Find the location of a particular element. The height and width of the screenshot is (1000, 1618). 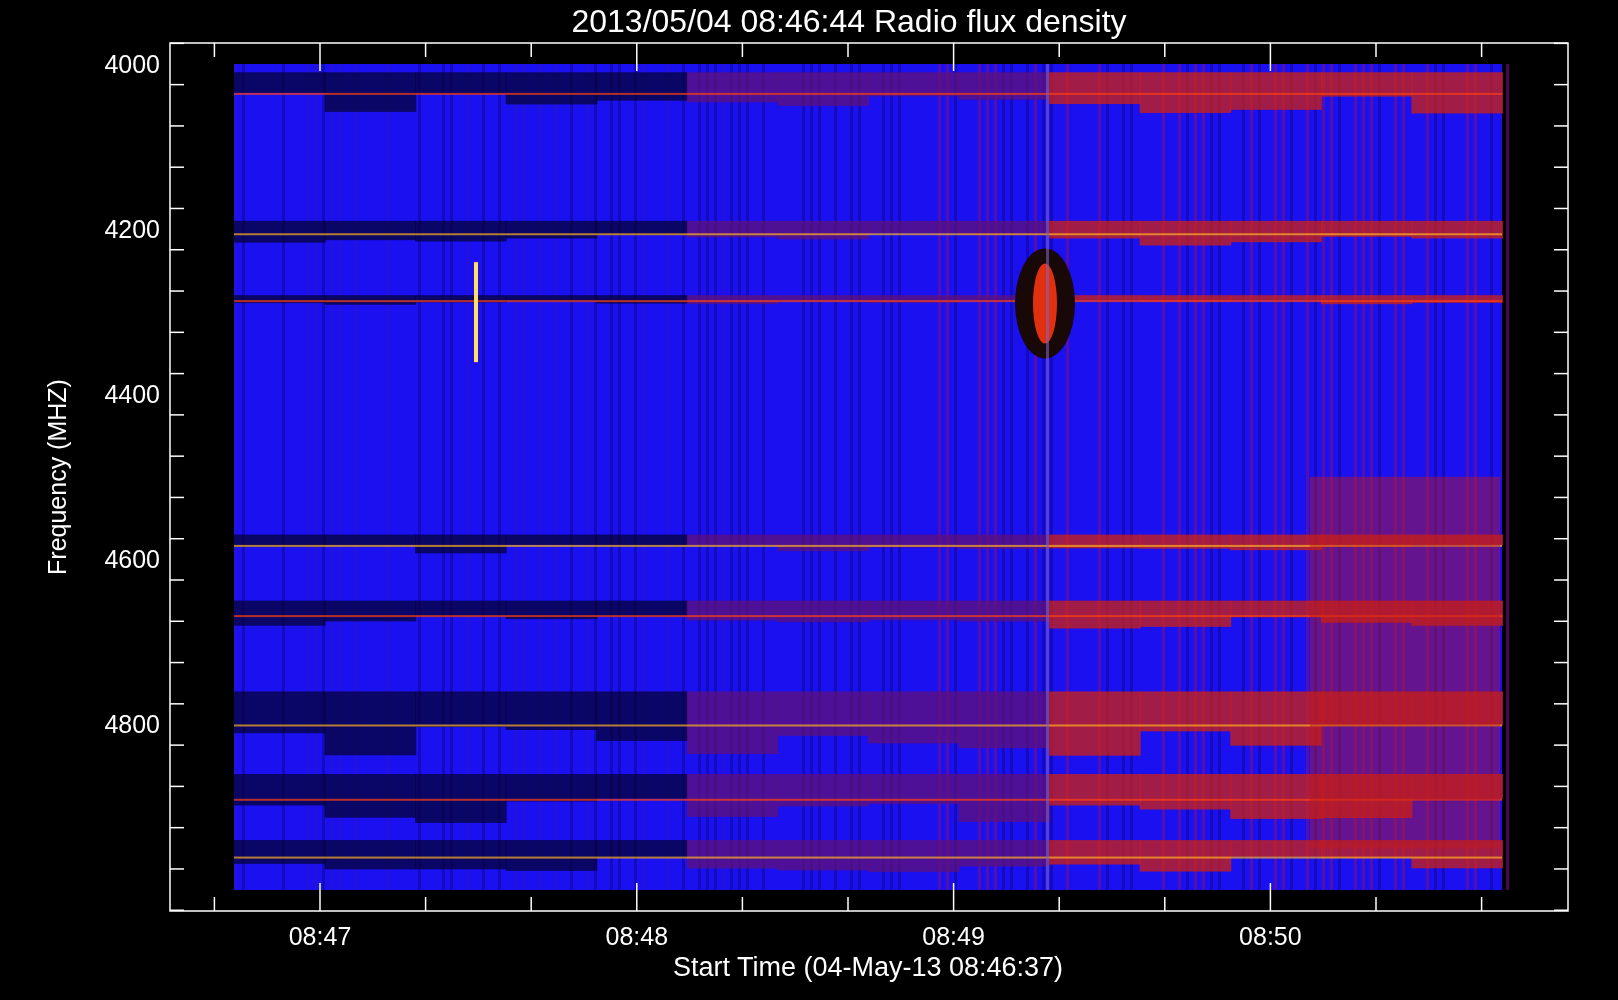

x-tick-label: 08:48 is located at coordinates (637, 936).